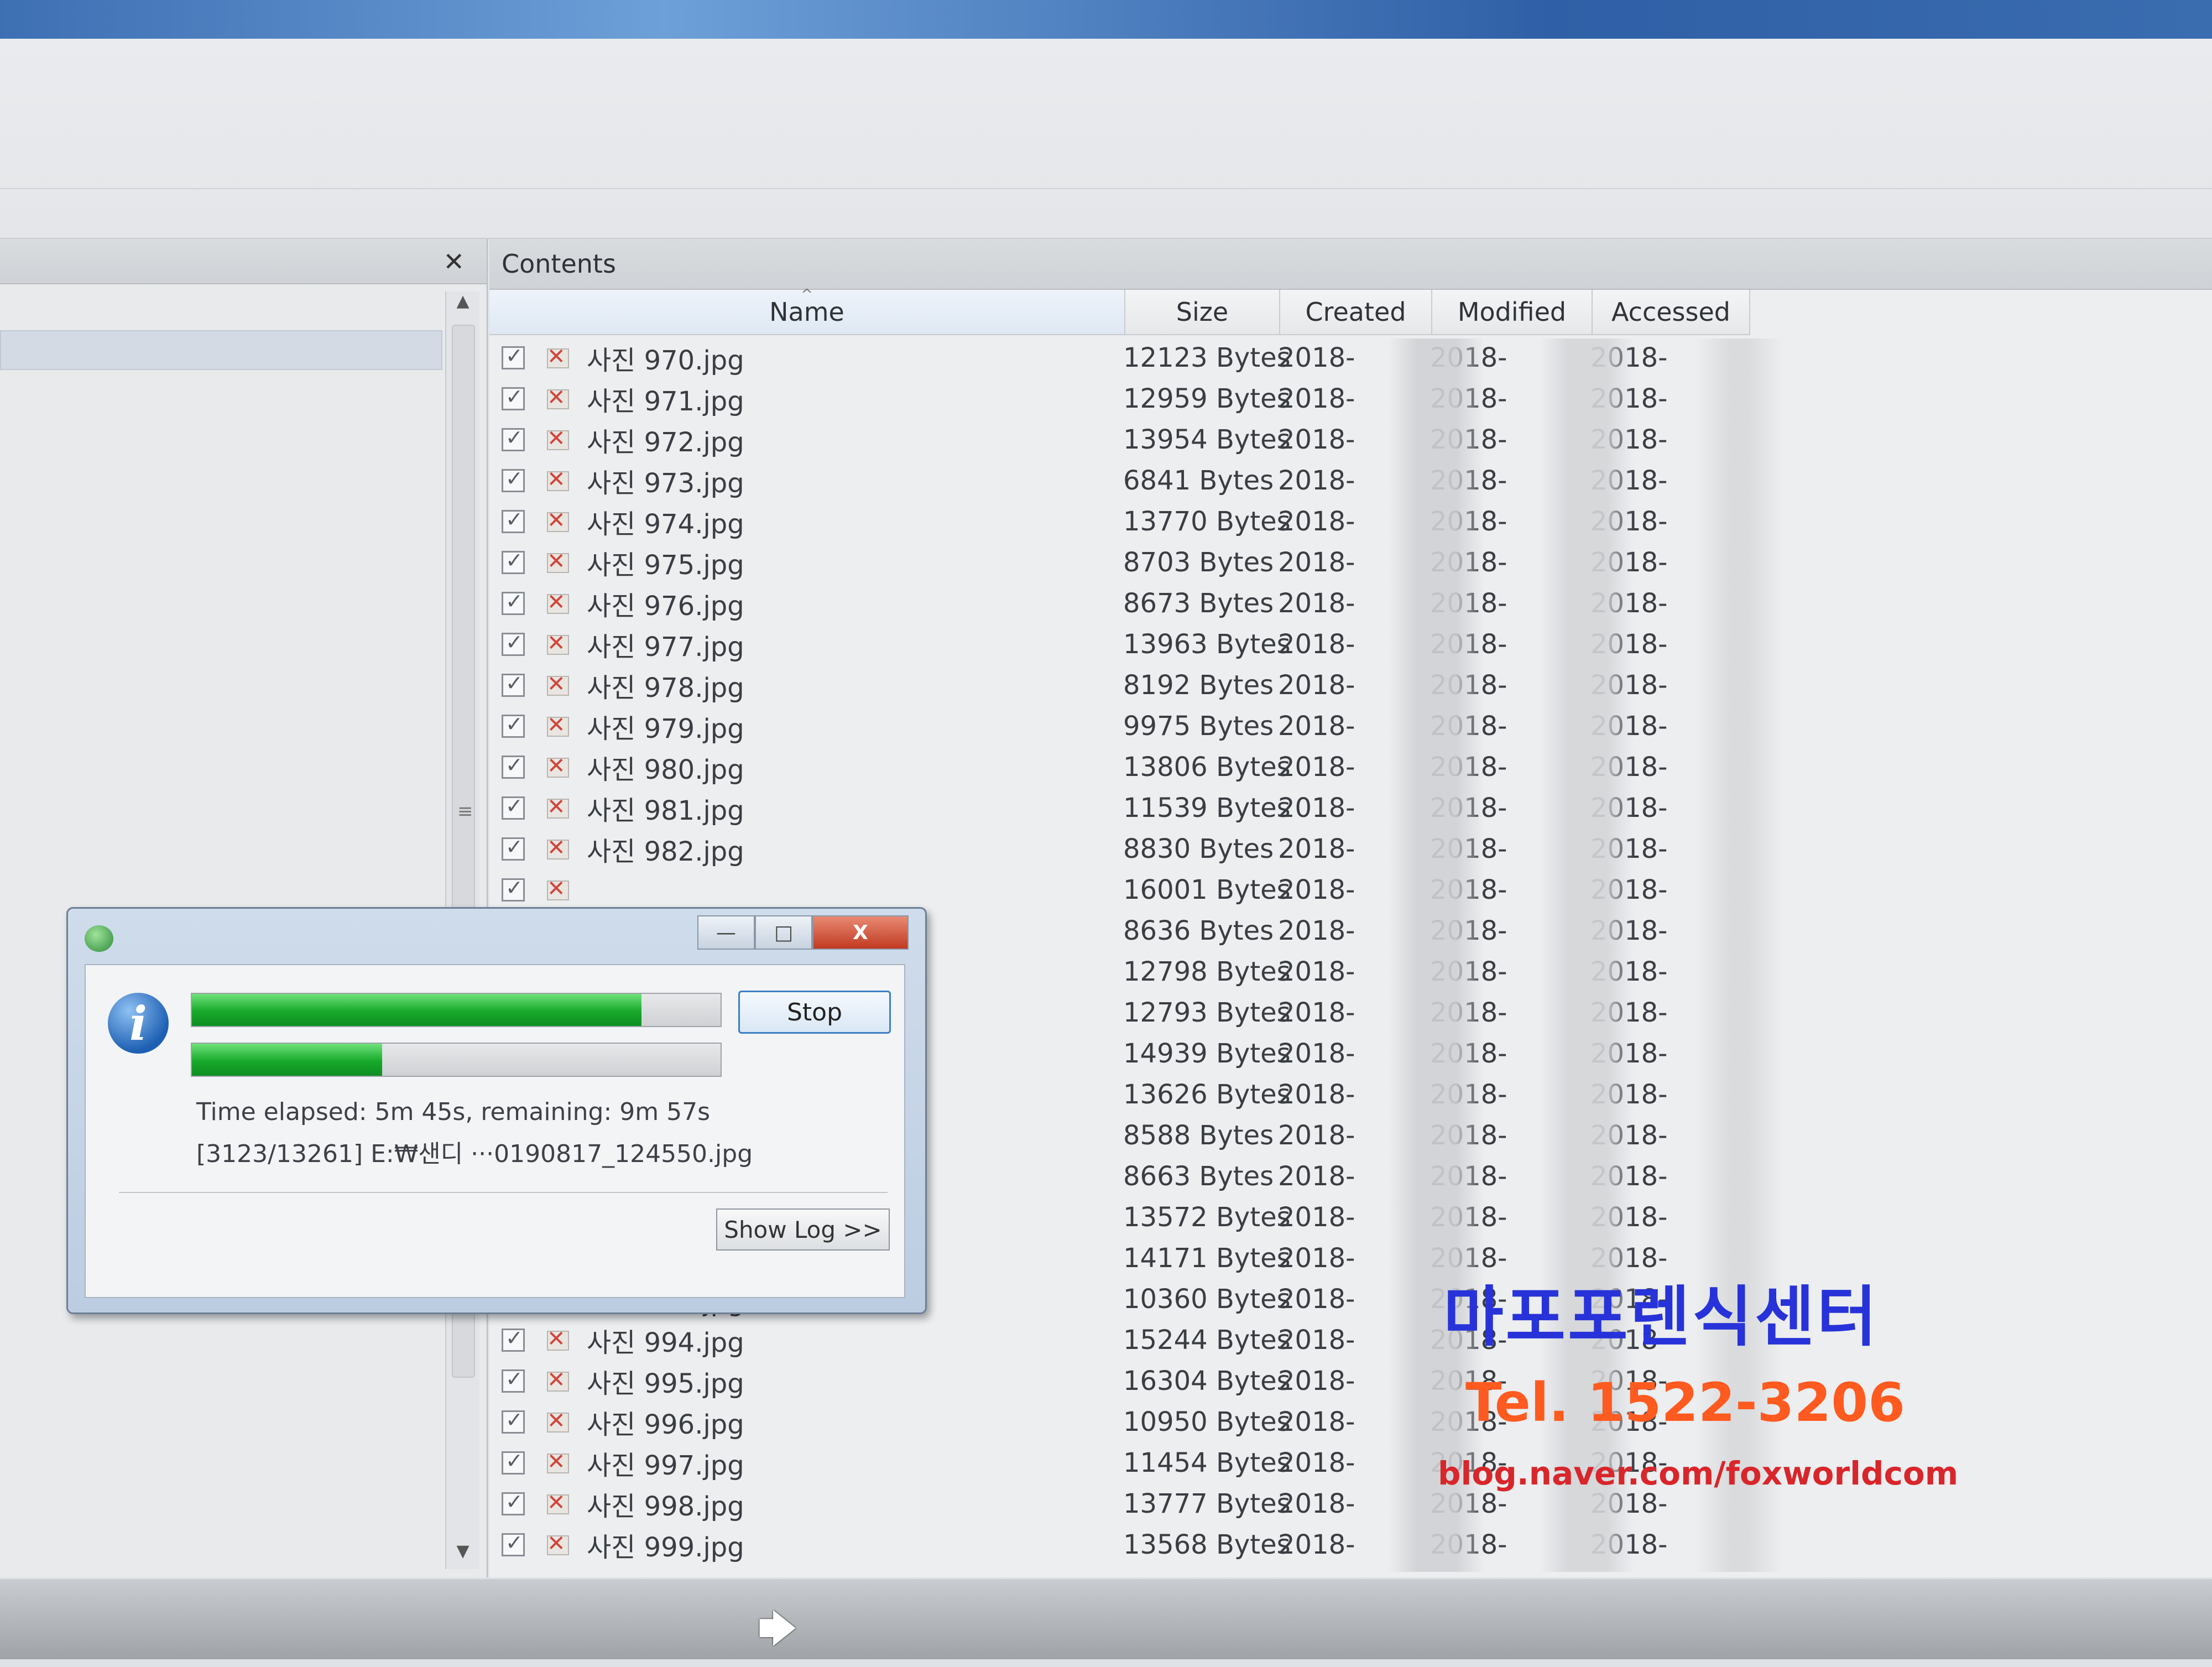 The image size is (2212, 1667). What do you see at coordinates (1351, 603) in the screenshot?
I see `table-row: 사진 976.jpg8673 Bytes2018-2018-2018-` at bounding box center [1351, 603].